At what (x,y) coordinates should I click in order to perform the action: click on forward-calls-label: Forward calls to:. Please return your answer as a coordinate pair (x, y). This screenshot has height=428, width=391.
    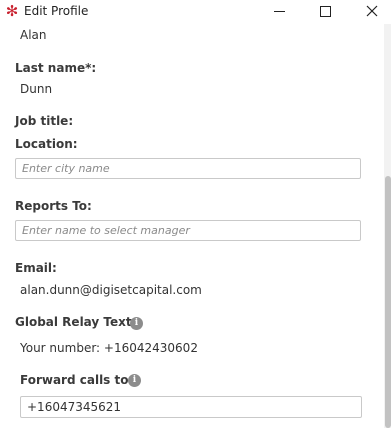
    Looking at the image, I should click on (77, 380).